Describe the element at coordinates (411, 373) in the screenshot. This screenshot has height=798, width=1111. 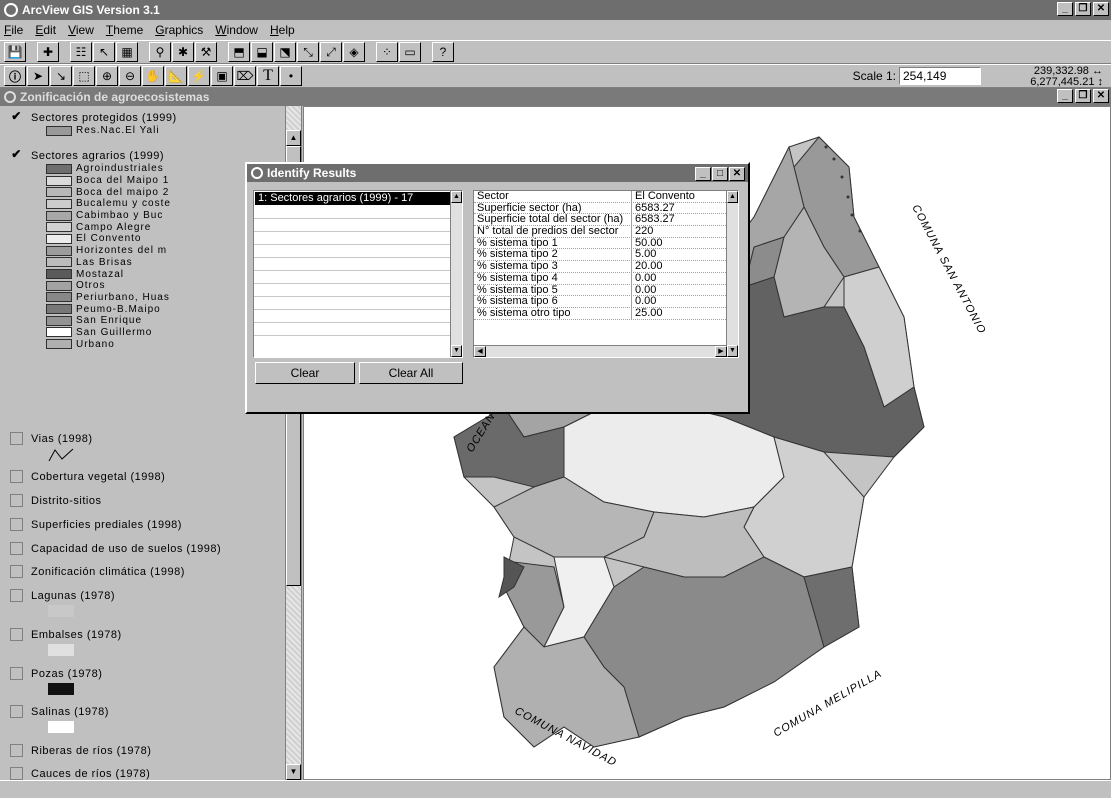
I see `clear-all-button: Clear All` at that location.